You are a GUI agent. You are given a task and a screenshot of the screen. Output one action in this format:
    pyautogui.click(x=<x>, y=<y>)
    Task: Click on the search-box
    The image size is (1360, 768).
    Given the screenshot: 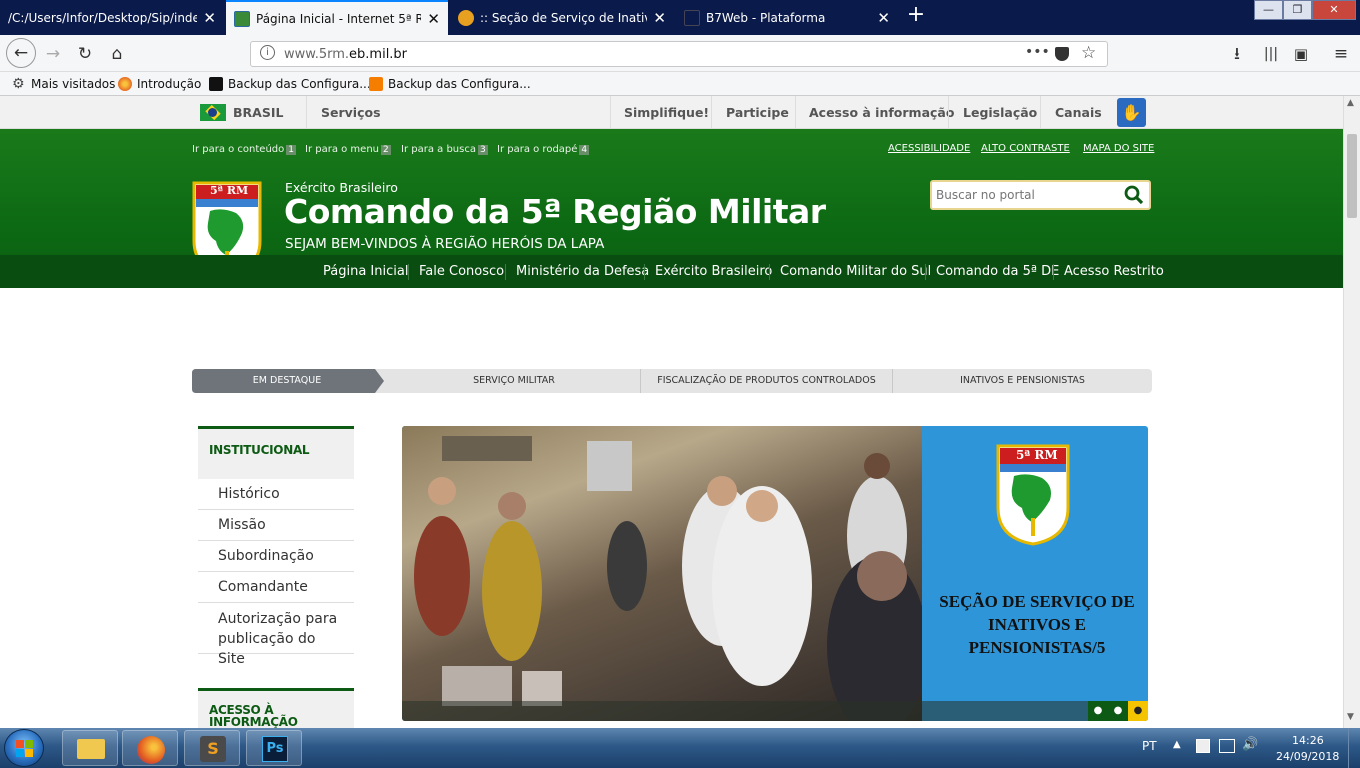 What is the action you would take?
    pyautogui.click(x=1040, y=195)
    